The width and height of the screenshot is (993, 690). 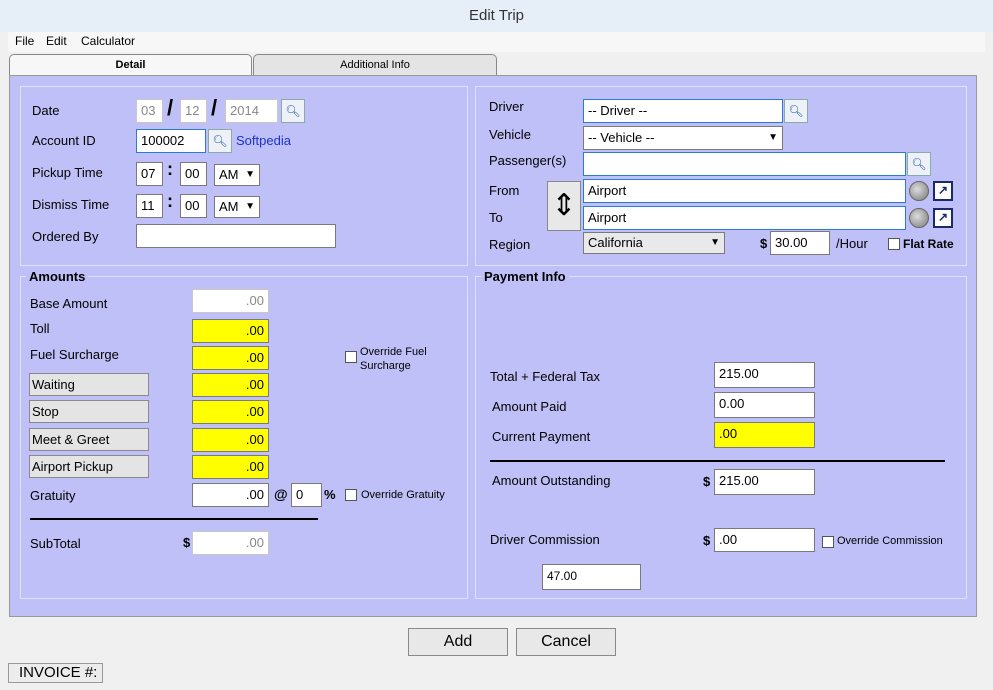 What do you see at coordinates (351, 357) in the screenshot?
I see `override-fuel-checkbox` at bounding box center [351, 357].